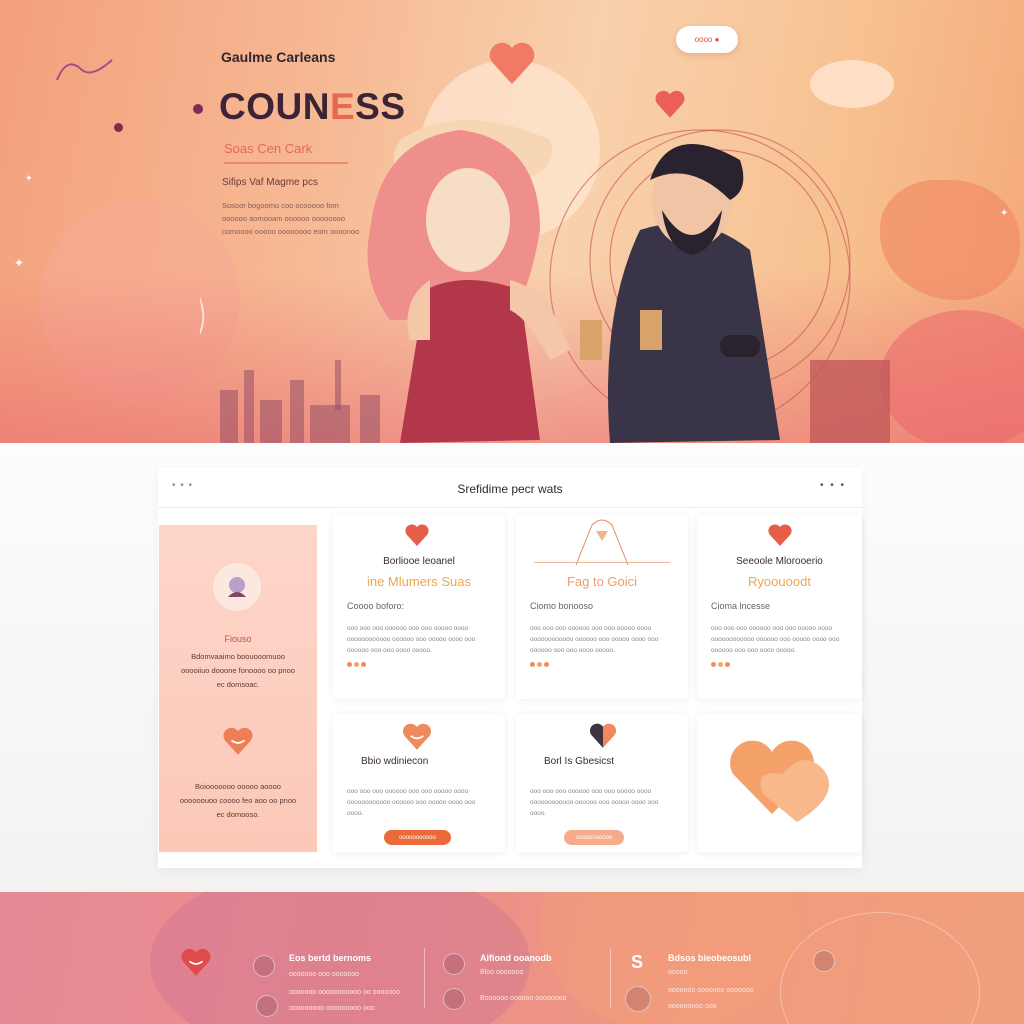 The image size is (1024, 1024). Describe the element at coordinates (380, 106) in the screenshot. I see `hero-title-part: SS` at that location.